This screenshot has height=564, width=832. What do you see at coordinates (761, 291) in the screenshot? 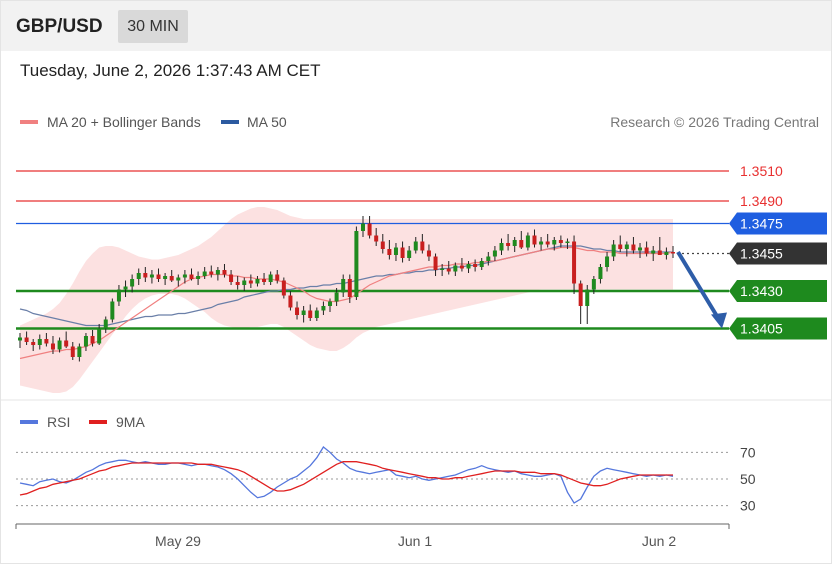
I see `level-label: 1.3430` at bounding box center [761, 291].